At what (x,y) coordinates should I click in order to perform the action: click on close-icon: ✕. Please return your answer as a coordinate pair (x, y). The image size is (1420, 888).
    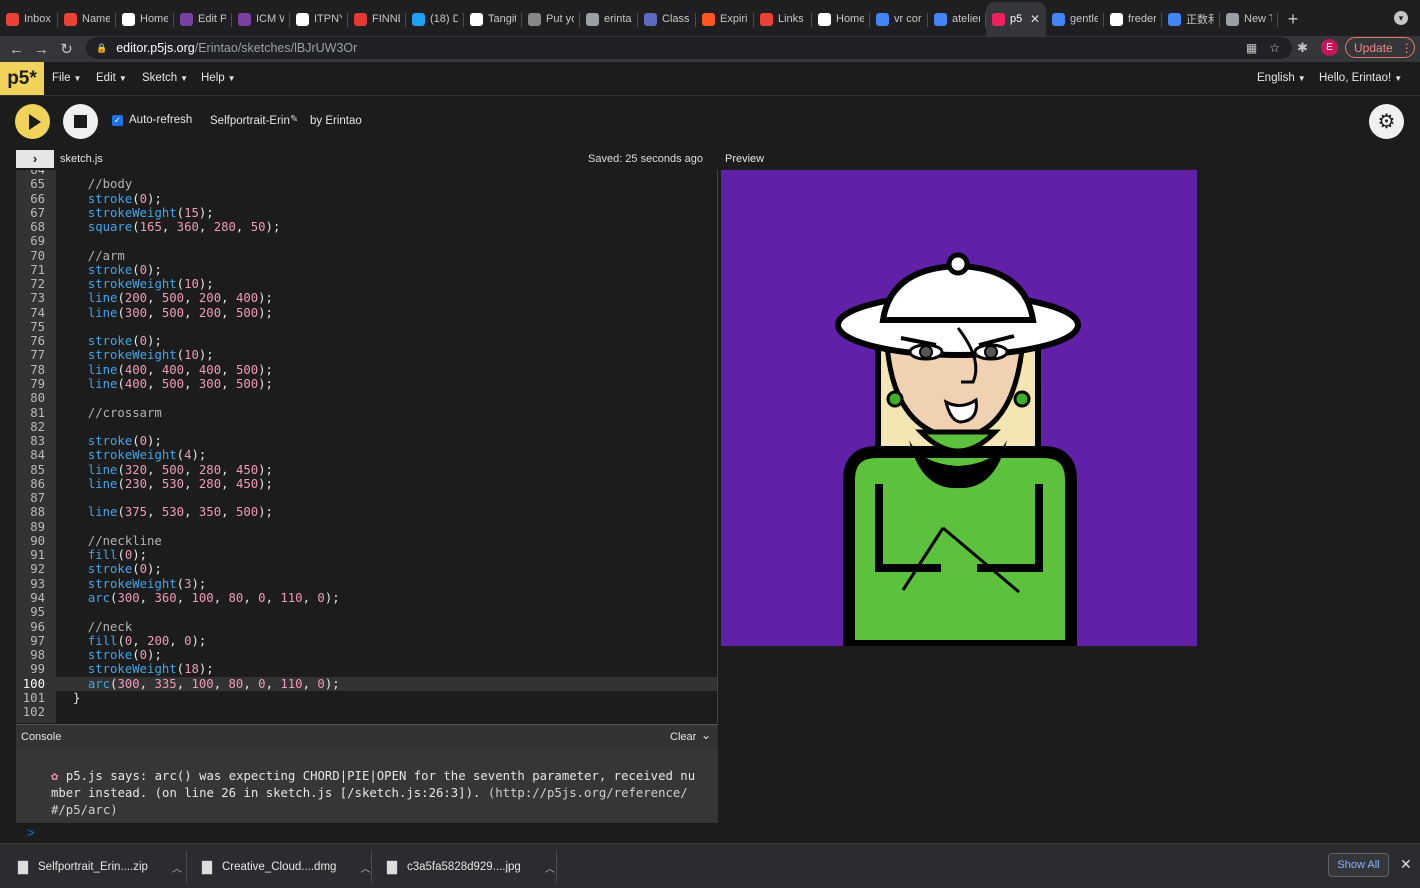
    Looking at the image, I should click on (1406, 864).